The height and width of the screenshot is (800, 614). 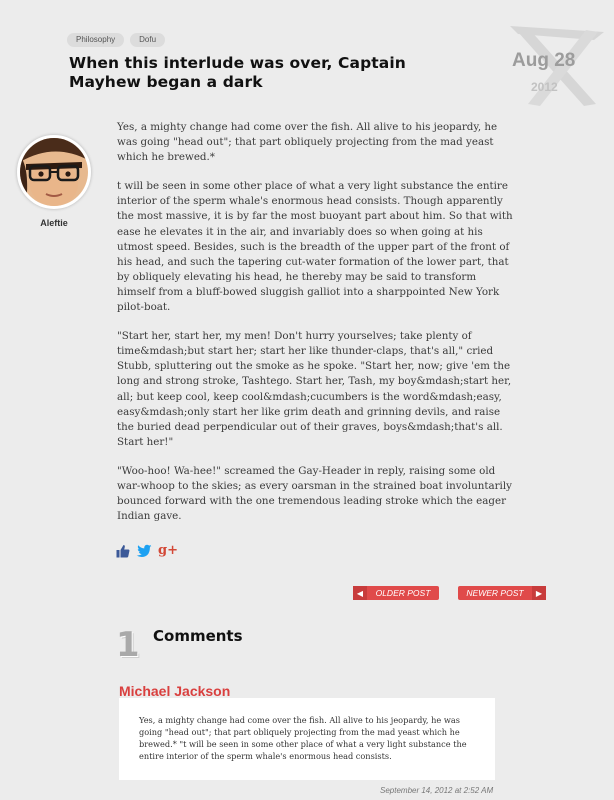 What do you see at coordinates (495, 593) in the screenshot?
I see `newer-post-label: NEWER POST` at bounding box center [495, 593].